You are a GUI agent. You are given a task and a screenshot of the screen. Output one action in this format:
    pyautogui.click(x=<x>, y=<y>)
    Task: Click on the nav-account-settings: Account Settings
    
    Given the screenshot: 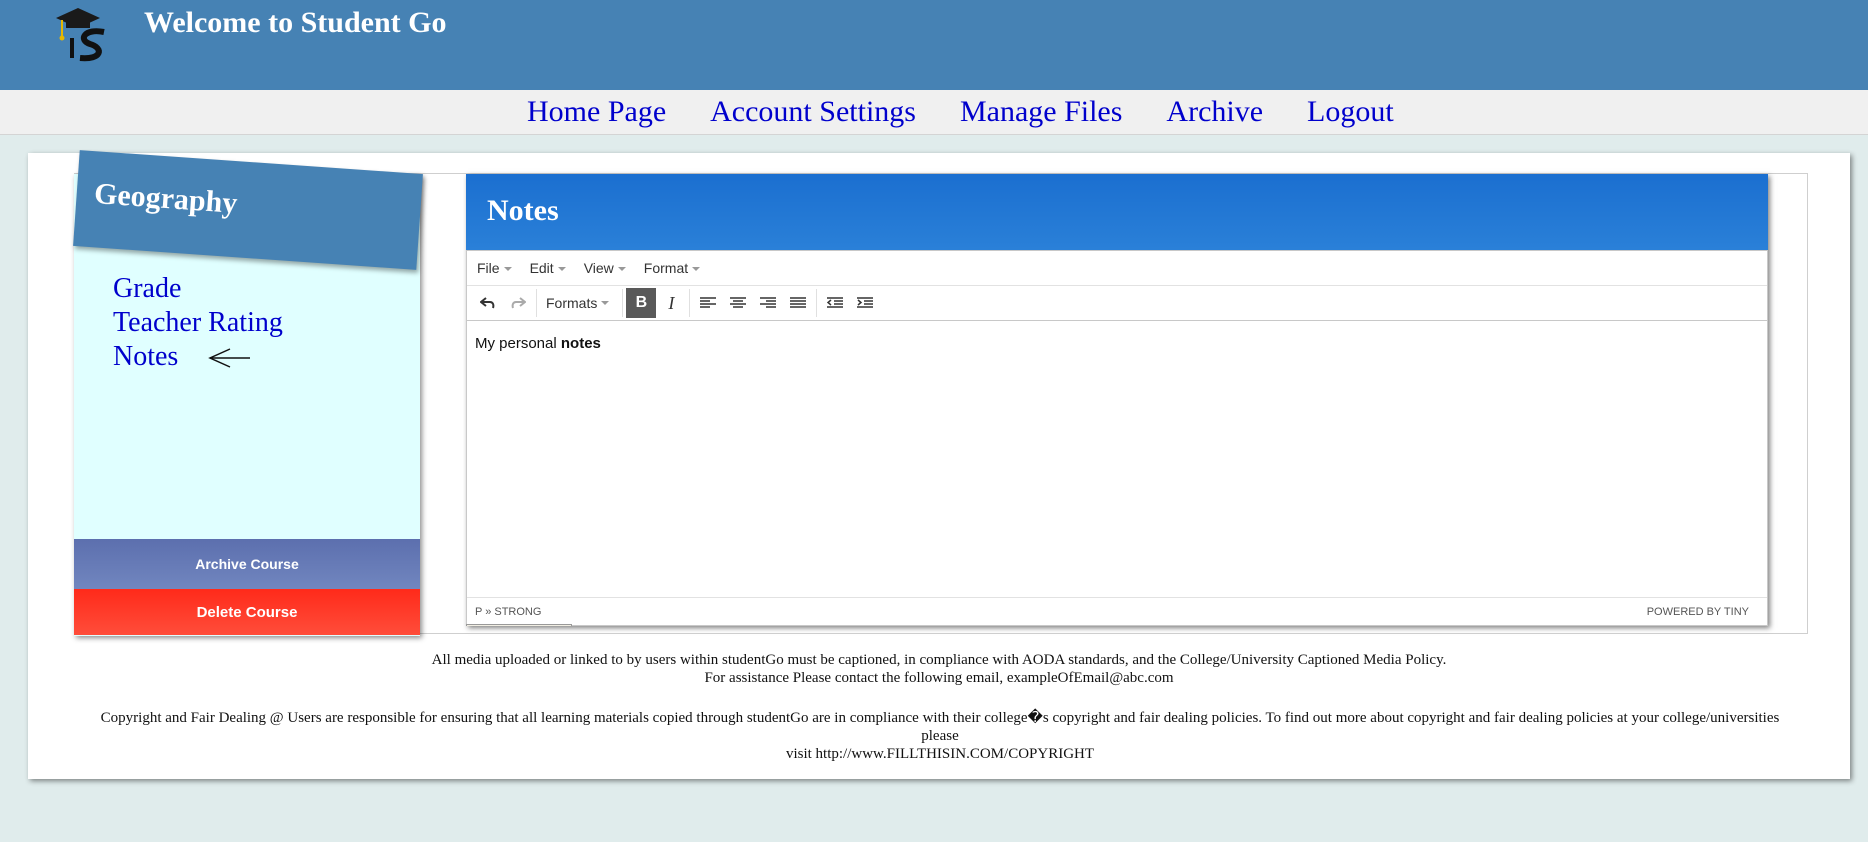 What is the action you would take?
    pyautogui.click(x=813, y=112)
    